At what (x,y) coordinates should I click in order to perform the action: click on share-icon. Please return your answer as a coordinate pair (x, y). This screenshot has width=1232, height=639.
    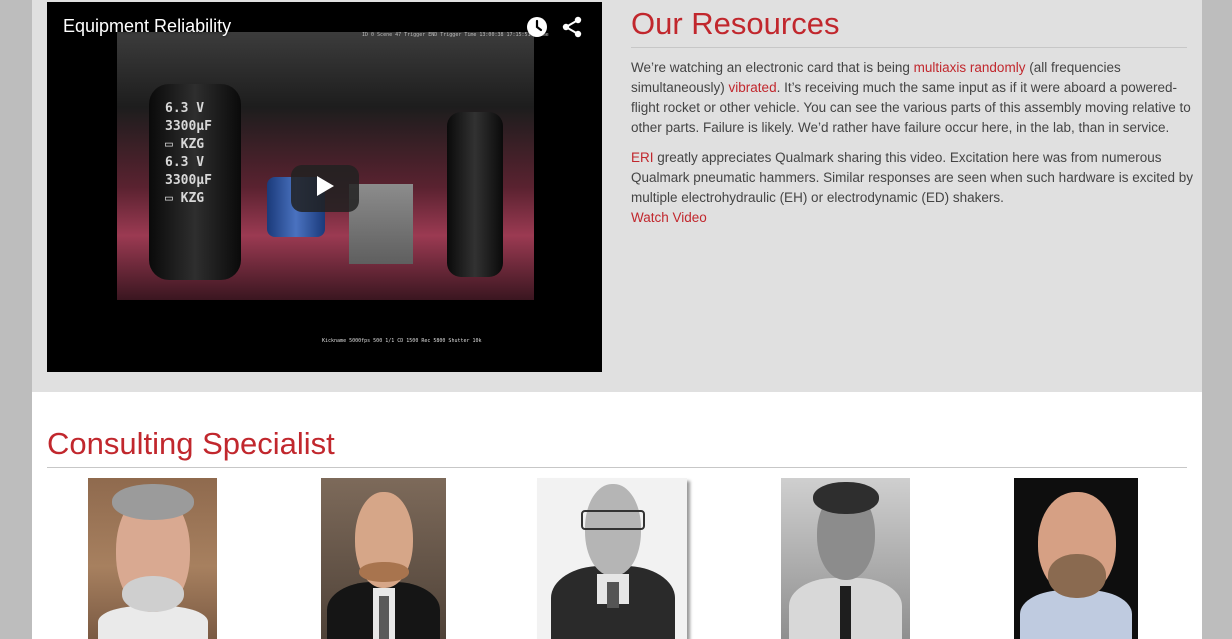
    Looking at the image, I should click on (572, 27).